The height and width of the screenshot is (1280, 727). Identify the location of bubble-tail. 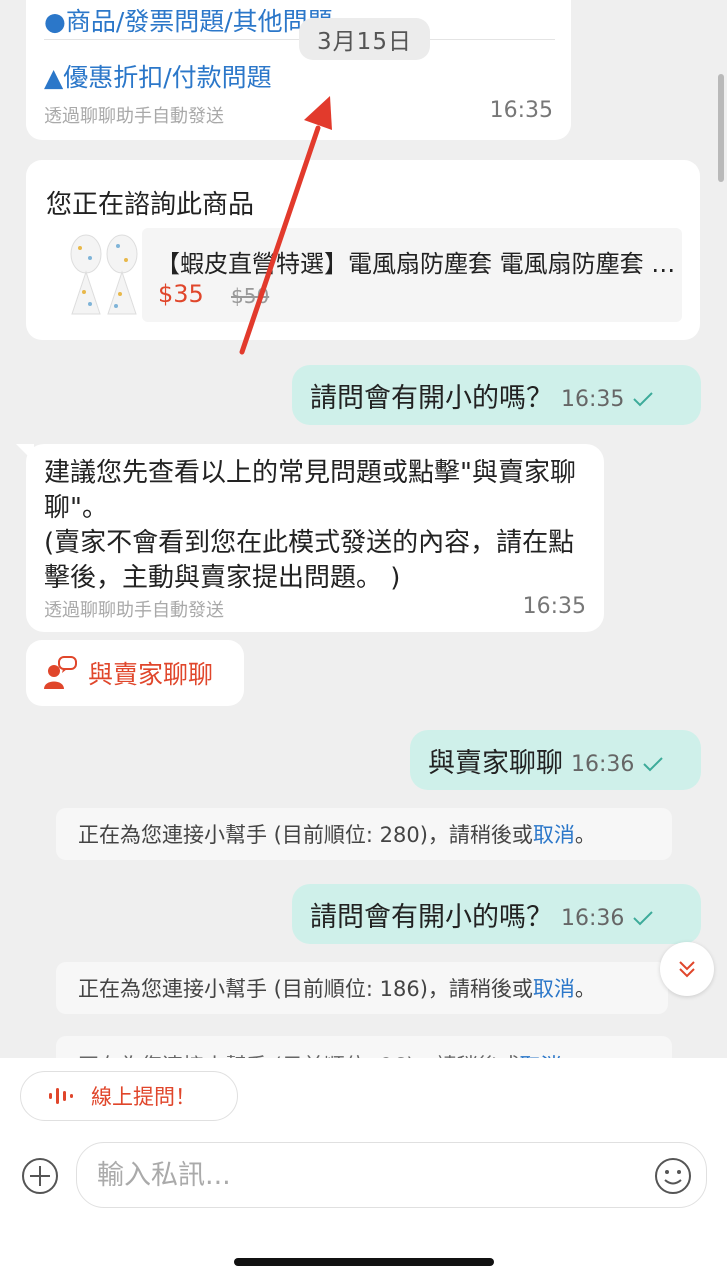
(25, 453).